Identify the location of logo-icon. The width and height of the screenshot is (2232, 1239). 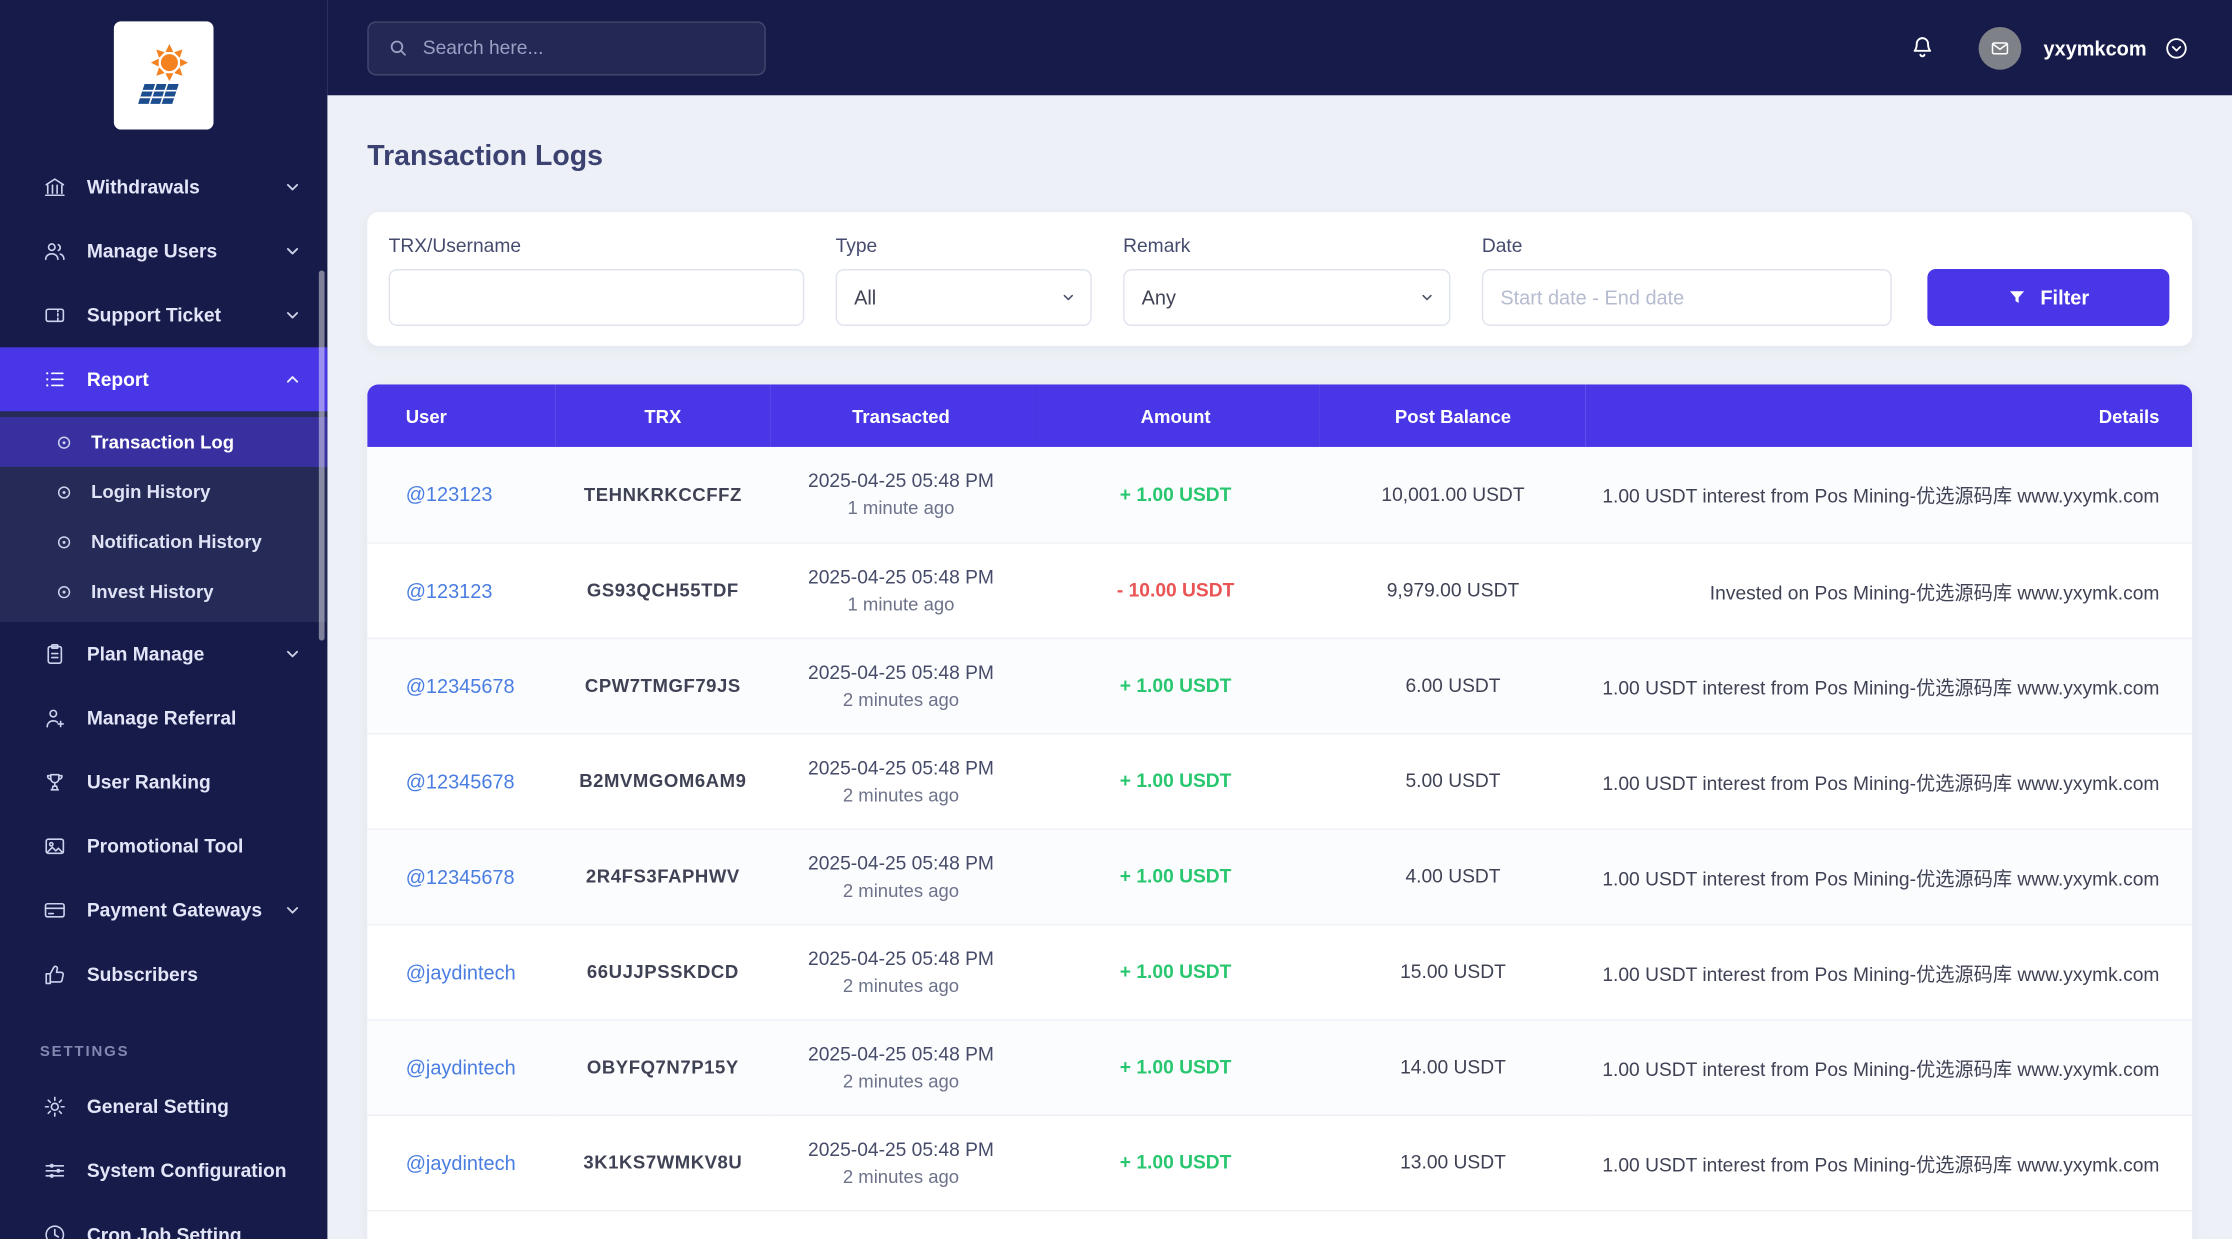
(163, 74).